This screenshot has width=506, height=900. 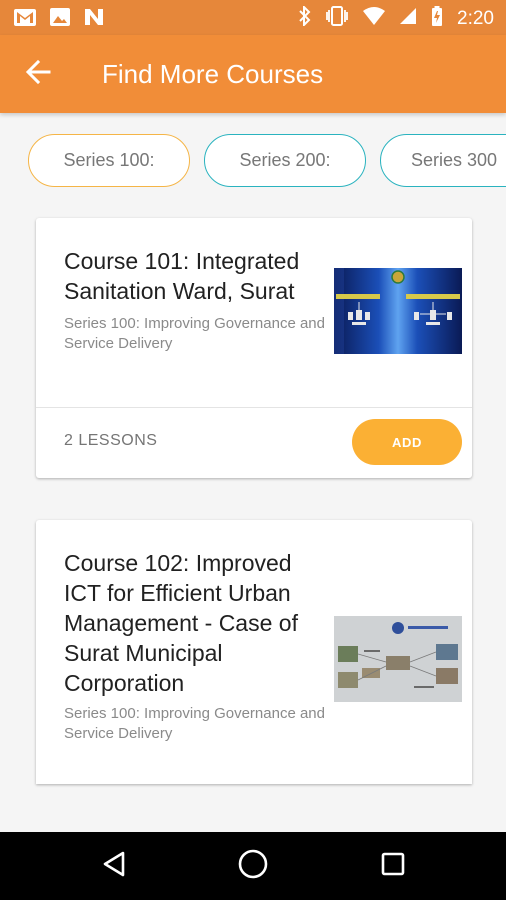 What do you see at coordinates (407, 442) in the screenshot?
I see `add-course-button: ADD` at bounding box center [407, 442].